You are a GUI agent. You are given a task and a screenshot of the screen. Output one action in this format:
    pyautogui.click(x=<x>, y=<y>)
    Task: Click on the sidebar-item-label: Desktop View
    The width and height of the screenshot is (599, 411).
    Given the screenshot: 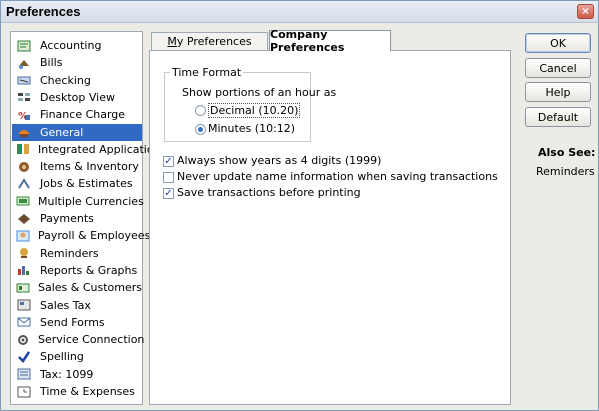 What is the action you would take?
    pyautogui.click(x=77, y=97)
    